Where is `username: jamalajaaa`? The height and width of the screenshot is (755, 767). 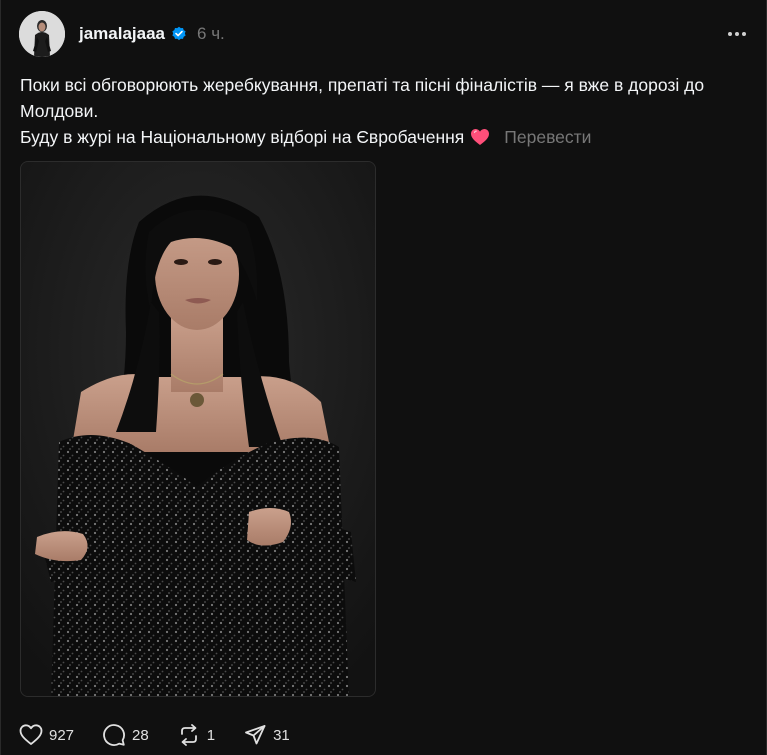 username: jamalajaaa is located at coordinates (122, 34).